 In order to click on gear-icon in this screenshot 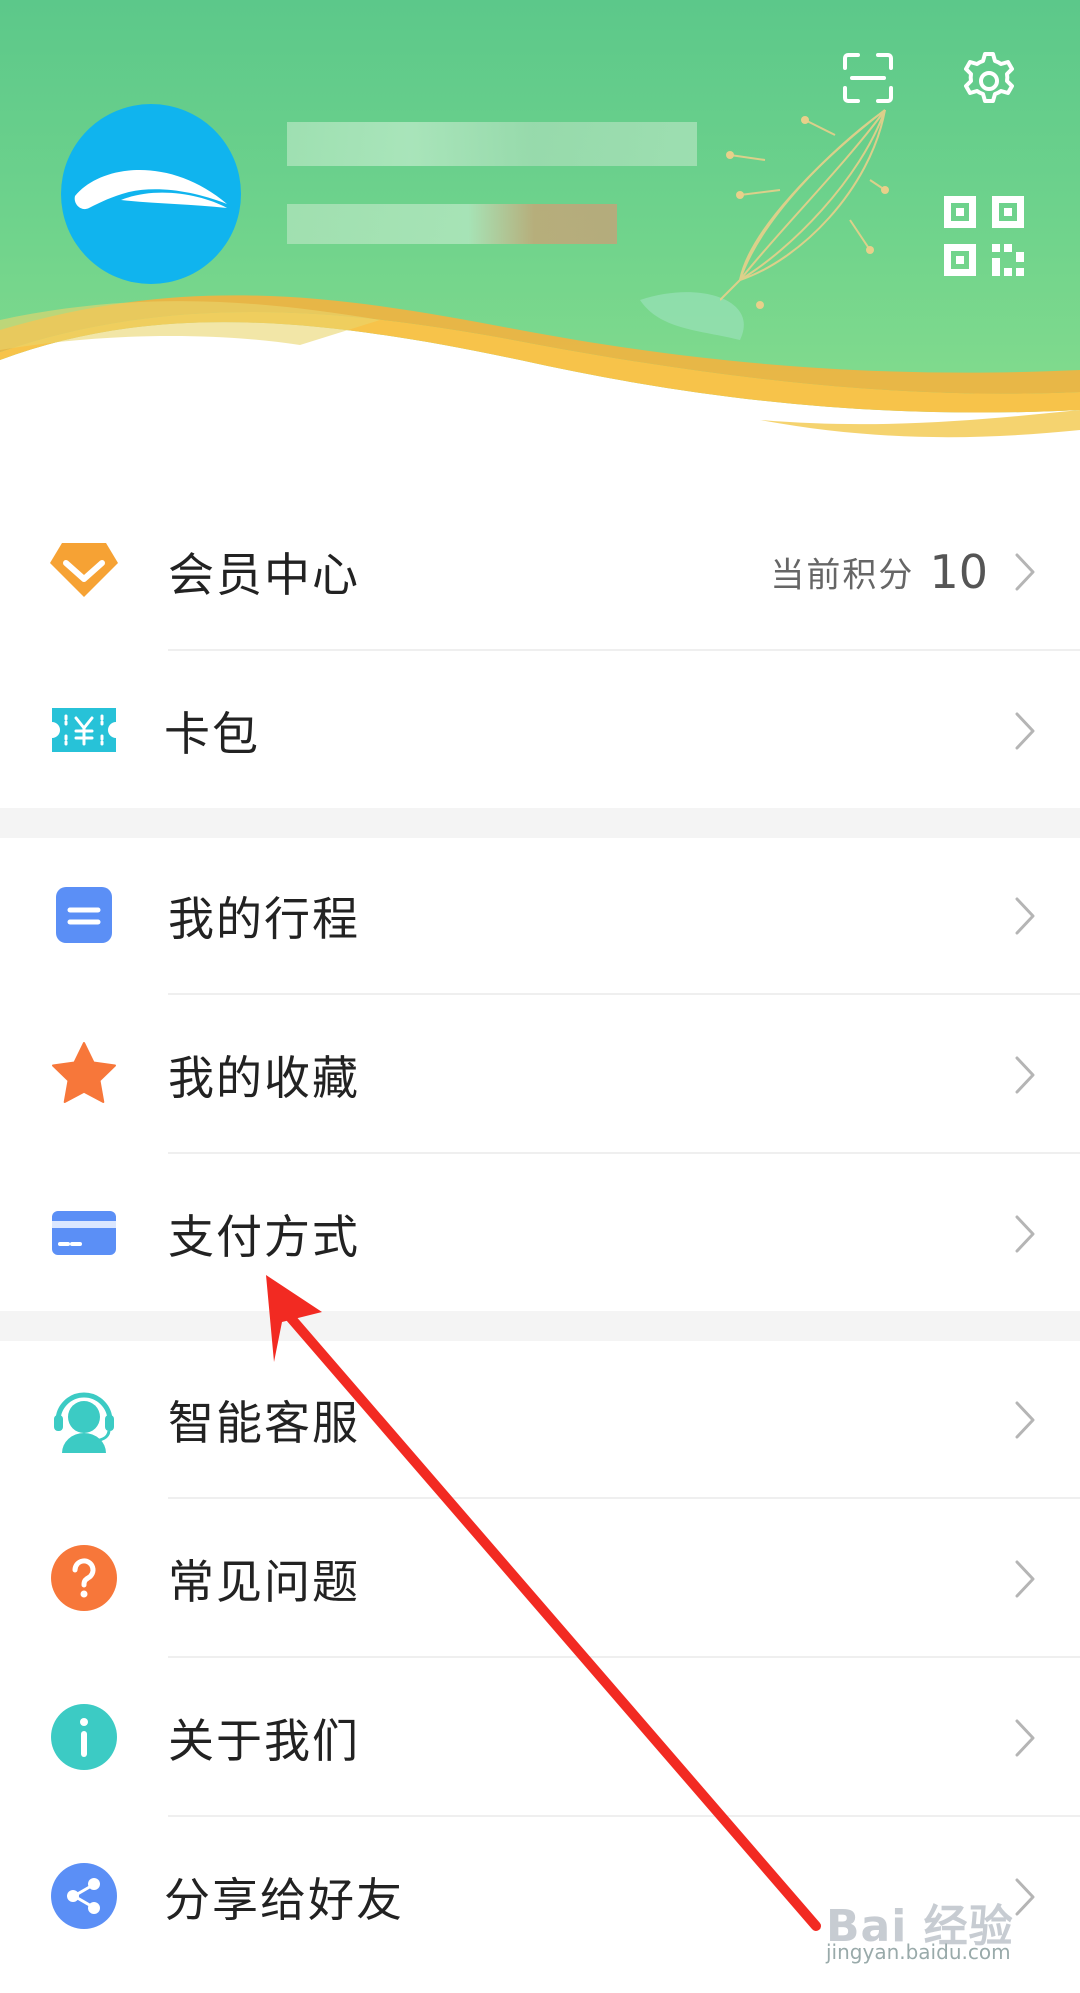, I will do `click(989, 81)`.